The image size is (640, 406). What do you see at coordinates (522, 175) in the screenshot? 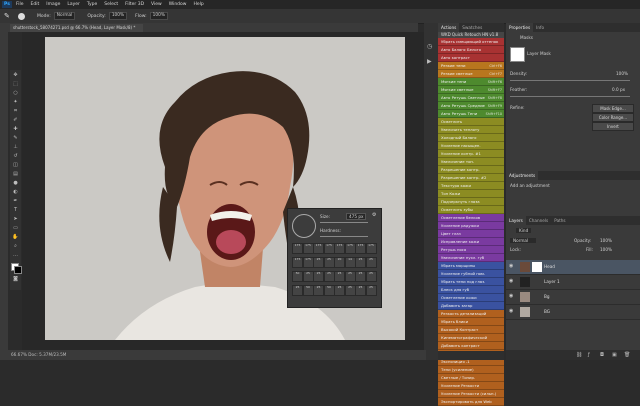
I see `tab-adjustments: Adjustments` at bounding box center [522, 175].